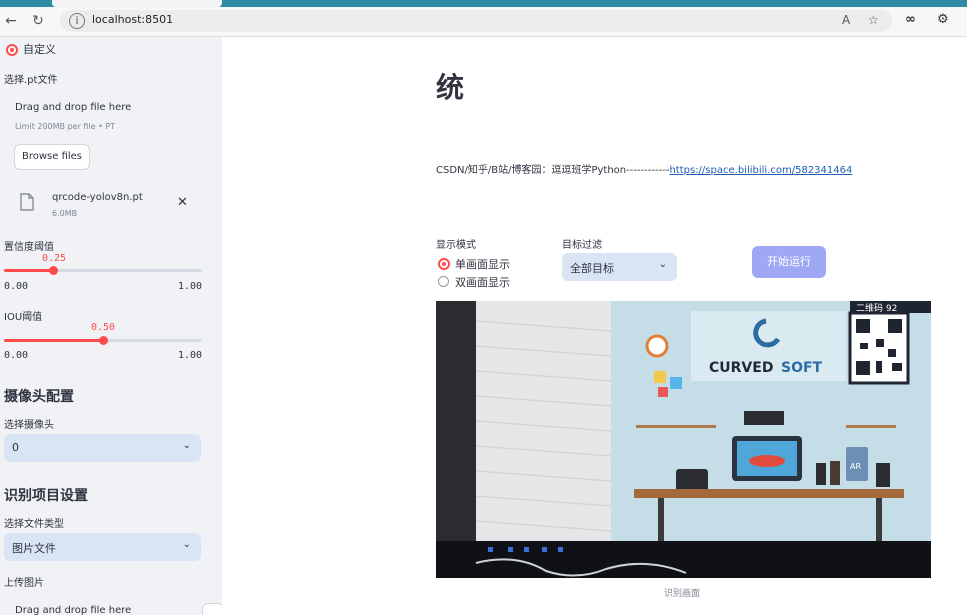  What do you see at coordinates (11, 21) in the screenshot?
I see `back-arrow-icon: ←` at bounding box center [11, 21].